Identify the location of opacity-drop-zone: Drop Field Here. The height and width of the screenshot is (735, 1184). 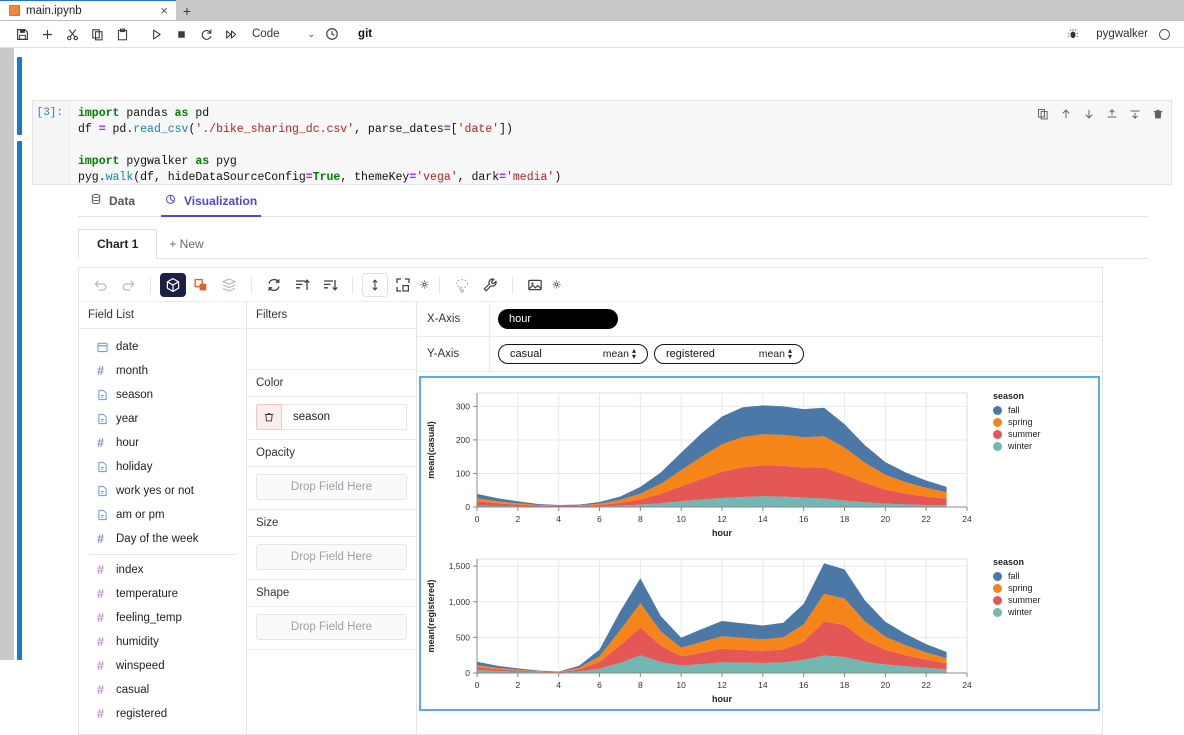
(331, 487).